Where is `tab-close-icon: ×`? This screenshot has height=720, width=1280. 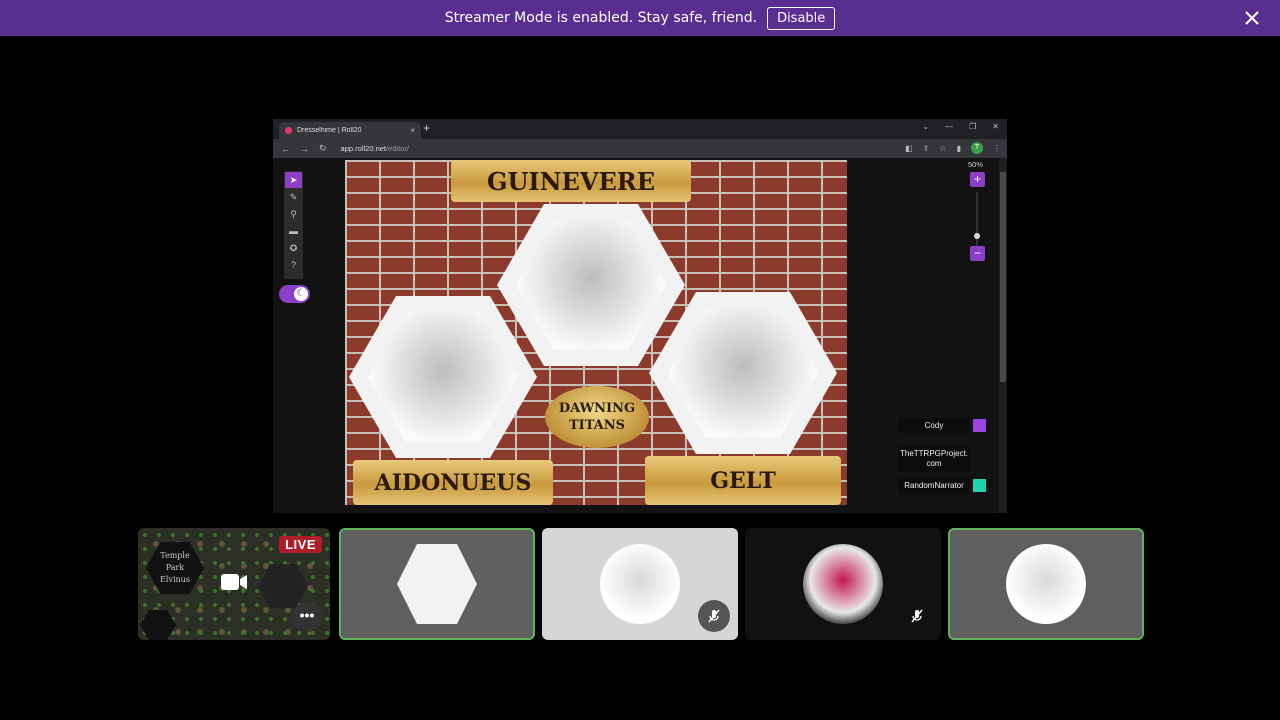 tab-close-icon: × is located at coordinates (412, 130).